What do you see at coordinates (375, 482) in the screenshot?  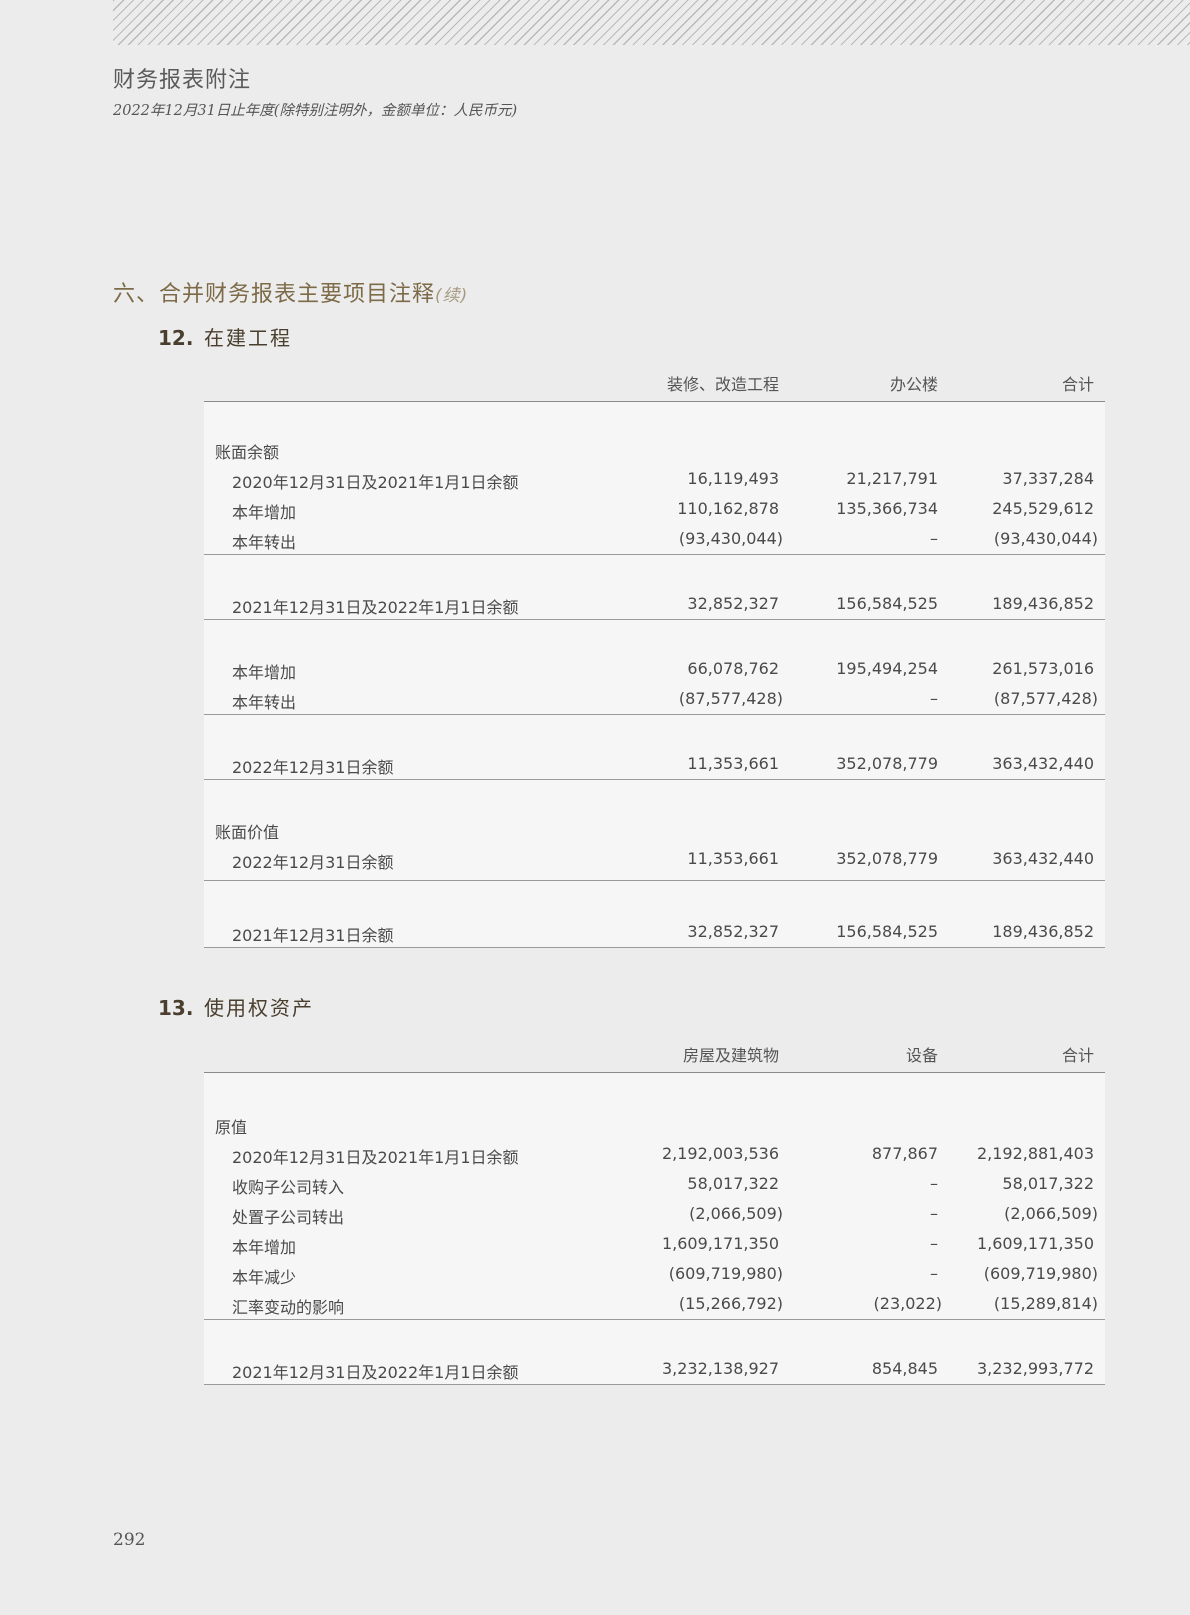 I see `row-label: 2020年12月31日及2021年1月1日余额` at bounding box center [375, 482].